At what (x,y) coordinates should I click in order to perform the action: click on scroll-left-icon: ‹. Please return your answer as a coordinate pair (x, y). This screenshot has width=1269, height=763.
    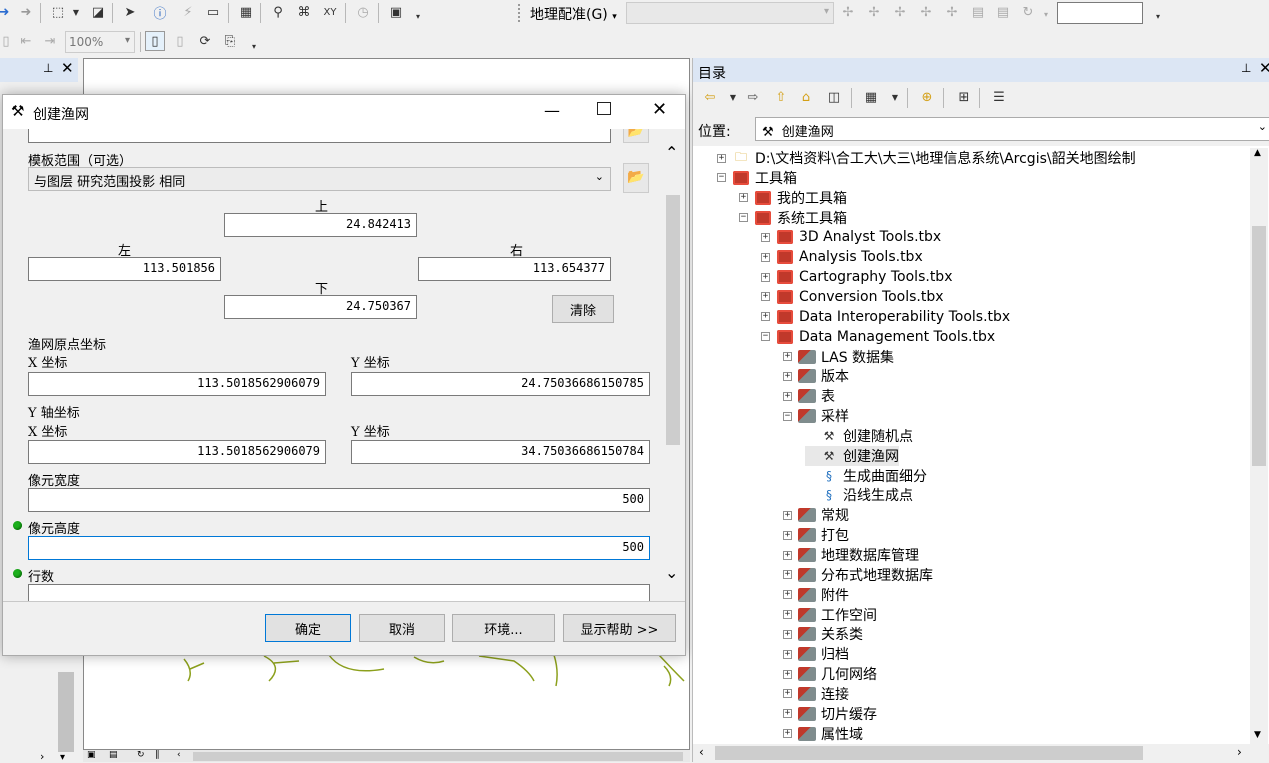
    Looking at the image, I should click on (701, 752).